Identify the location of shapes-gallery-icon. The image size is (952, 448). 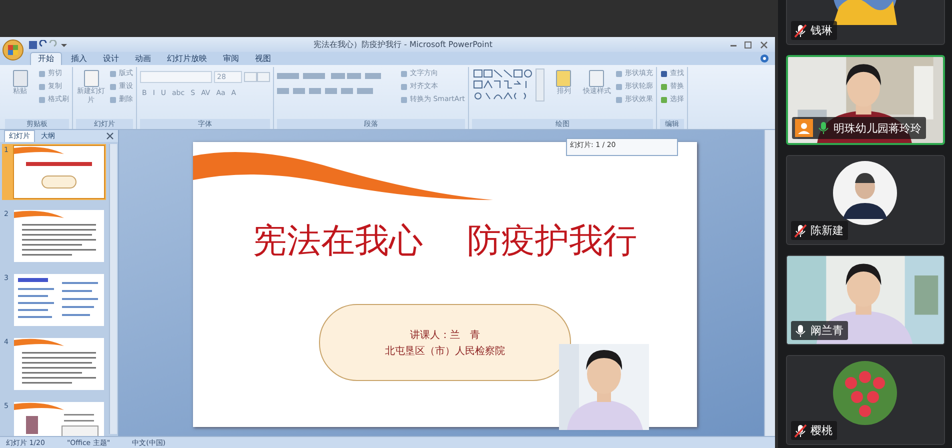
(509, 85).